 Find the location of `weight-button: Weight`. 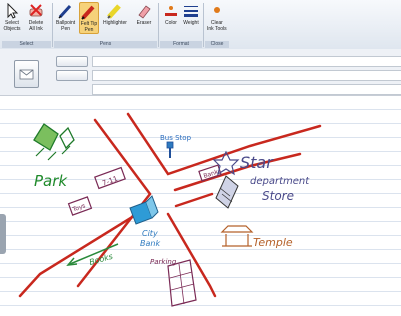

weight-button: Weight is located at coordinates (191, 14).